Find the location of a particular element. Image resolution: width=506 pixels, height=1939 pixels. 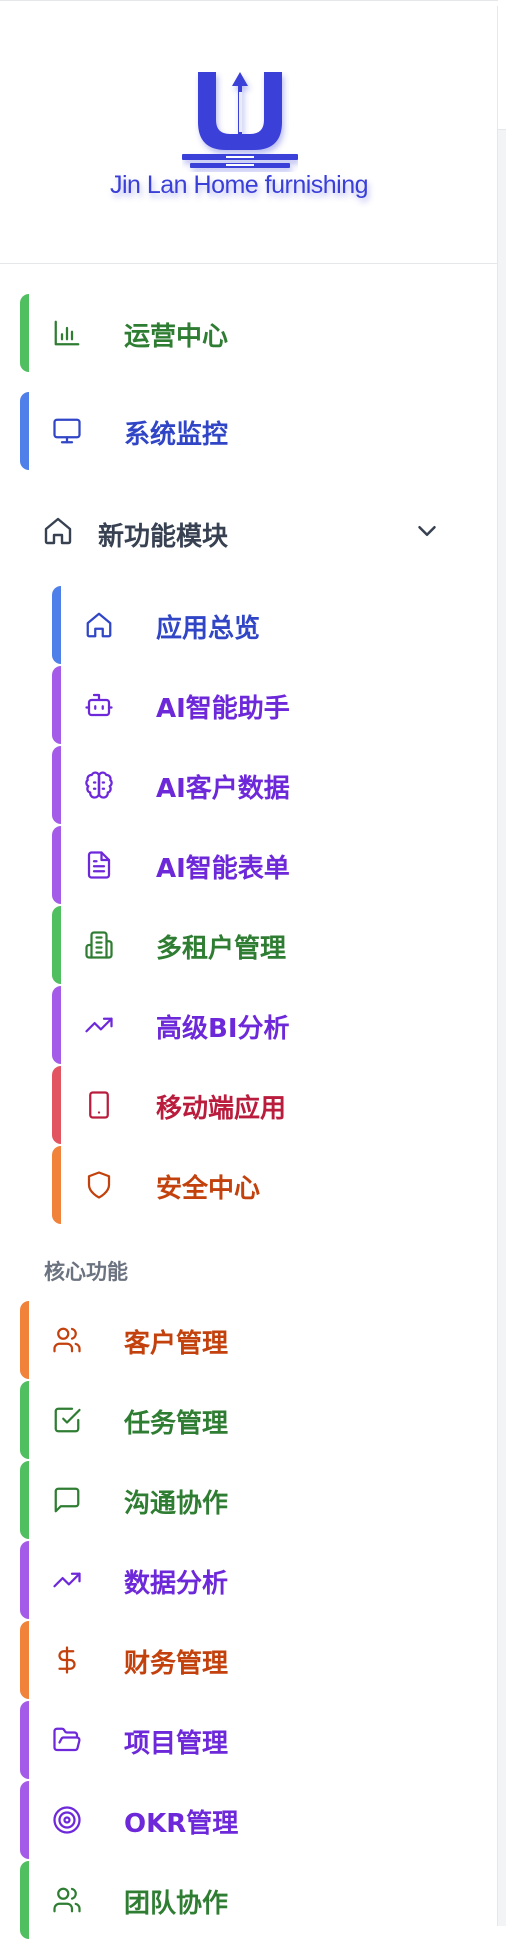

nav-item-project-management: 项目管理 is located at coordinates (255, 1740).